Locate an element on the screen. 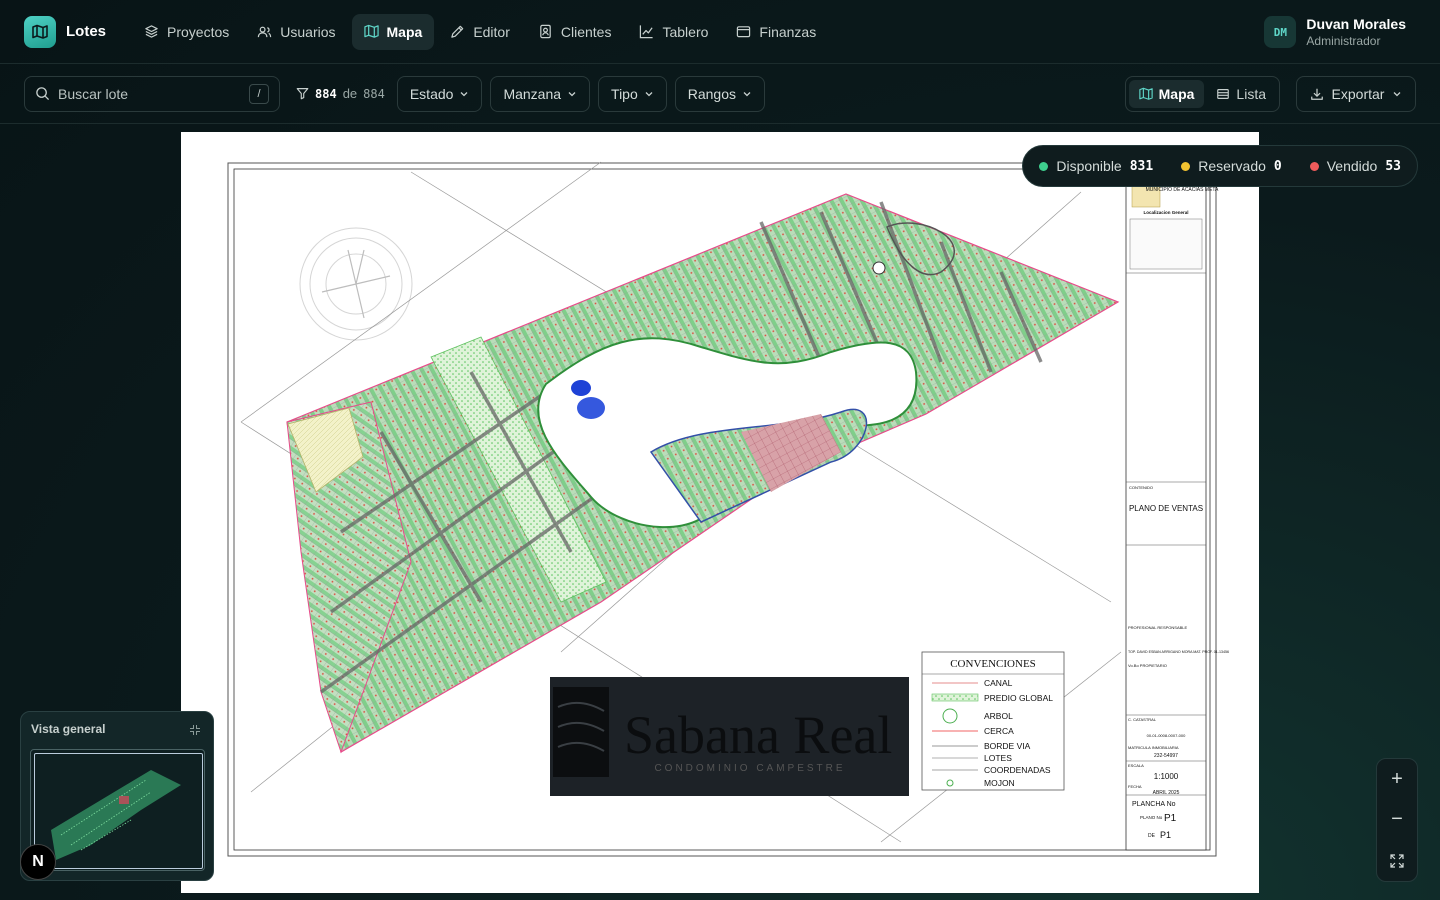  escala-label: ESCALA is located at coordinates (1136, 765).